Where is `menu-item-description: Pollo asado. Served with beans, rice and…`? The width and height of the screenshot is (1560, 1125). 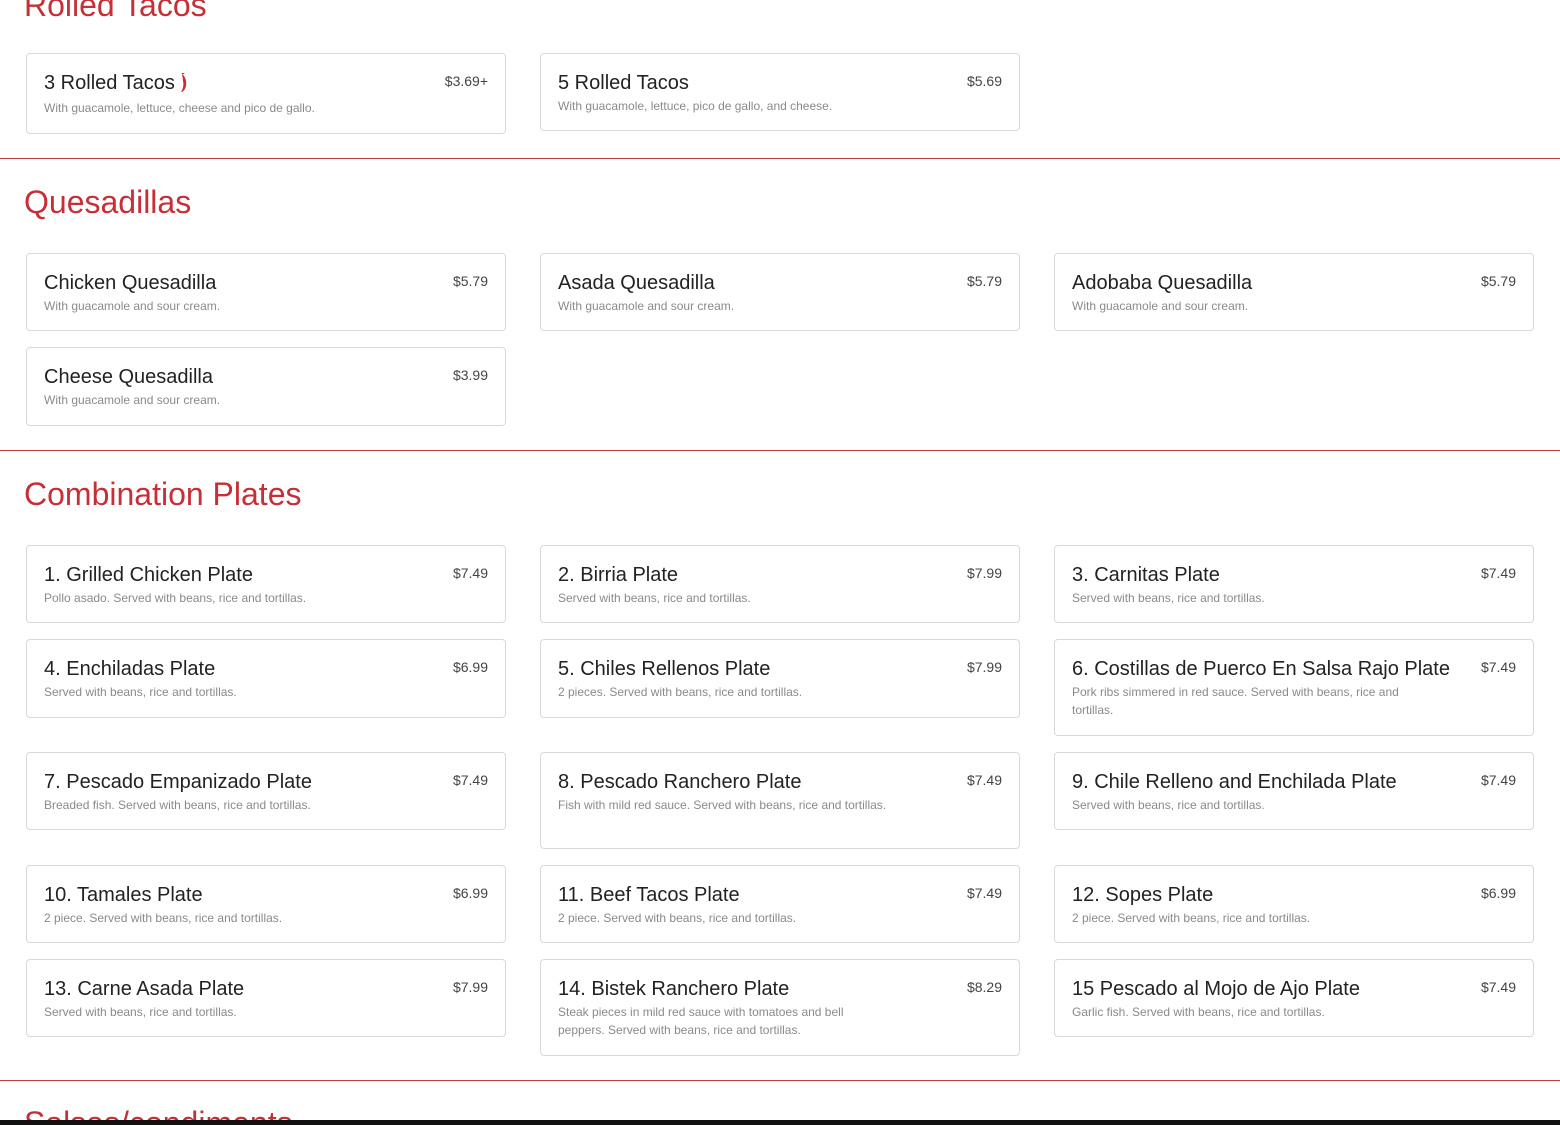
menu-item-description: Pollo asado. Served with beans, rice and… is located at coordinates (175, 598).